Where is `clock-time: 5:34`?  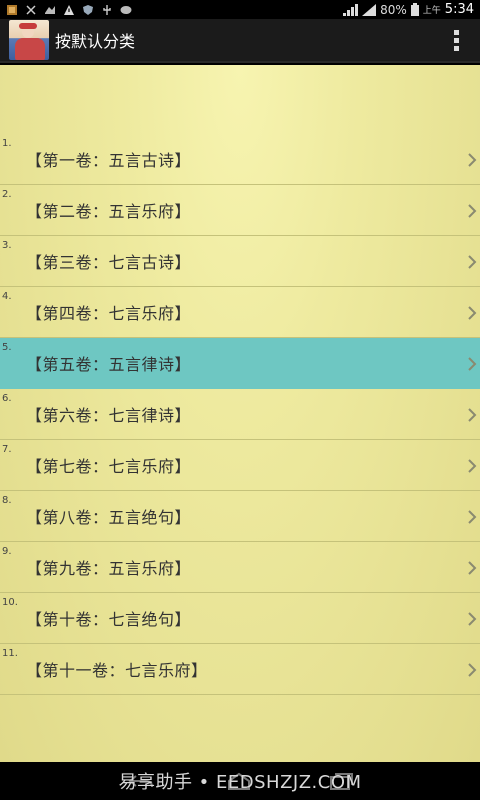
clock-time: 5:34 is located at coordinates (459, 9).